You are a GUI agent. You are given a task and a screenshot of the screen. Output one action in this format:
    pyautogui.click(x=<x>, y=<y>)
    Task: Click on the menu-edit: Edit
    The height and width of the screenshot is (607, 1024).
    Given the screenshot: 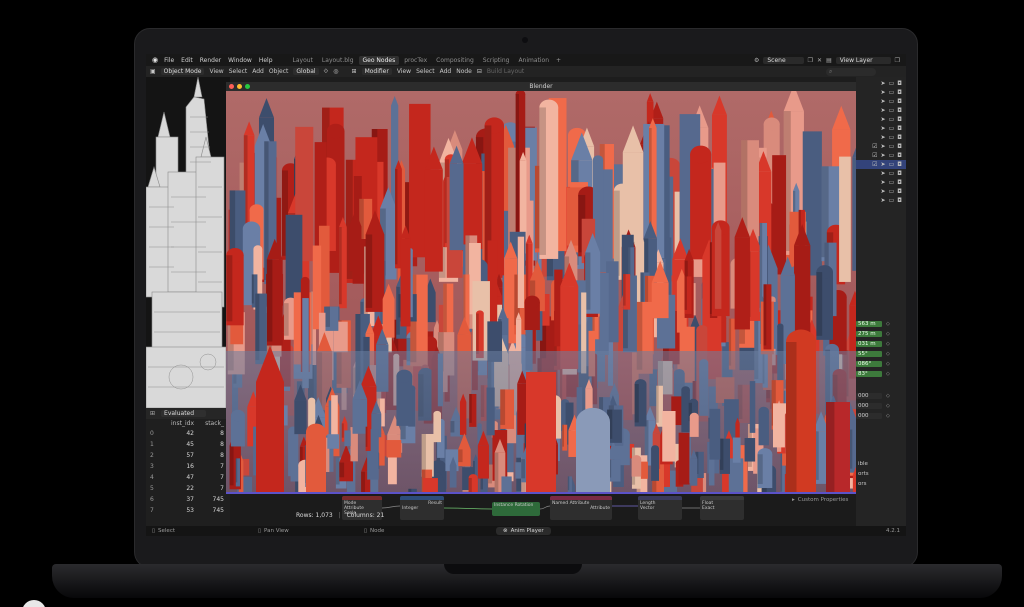 What is the action you would take?
    pyautogui.click(x=187, y=60)
    